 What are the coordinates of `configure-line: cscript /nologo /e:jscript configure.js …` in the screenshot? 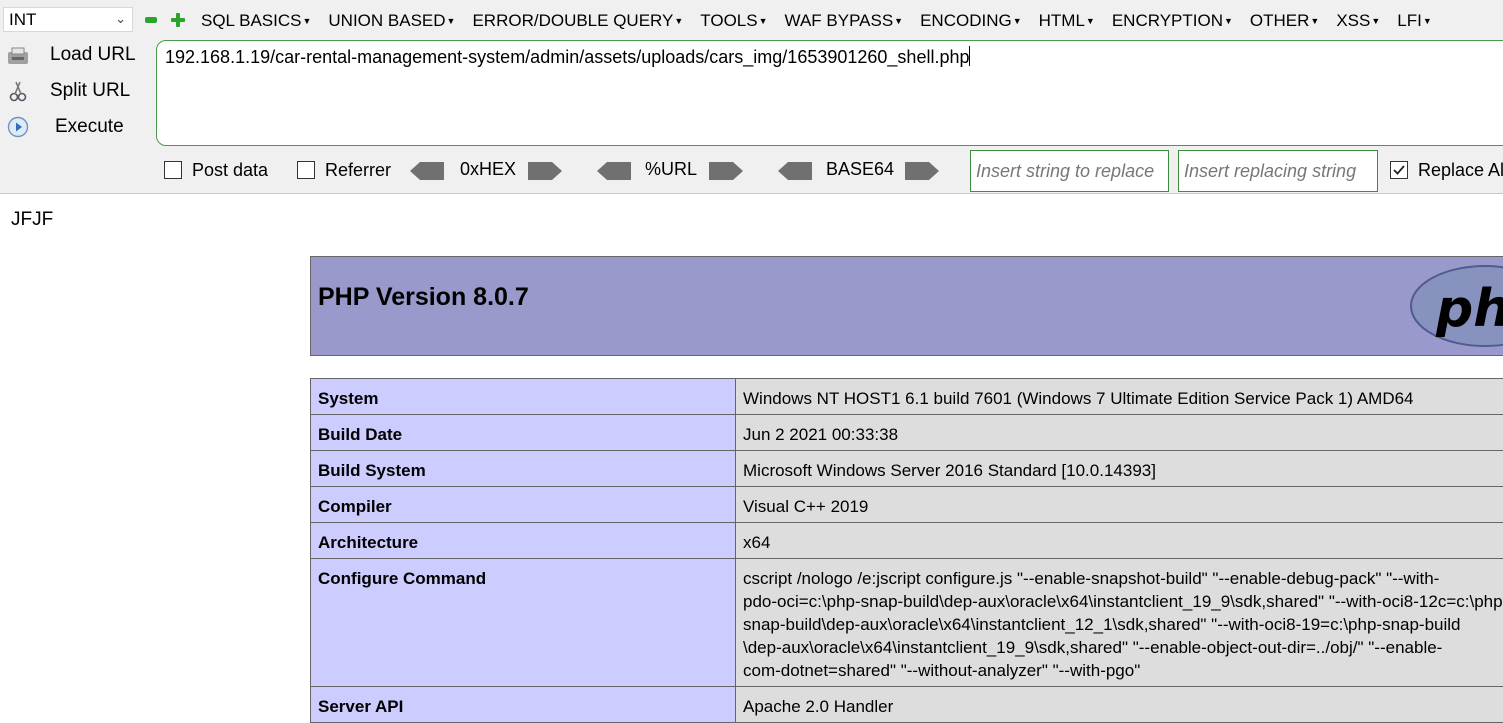 It's located at (1123, 578).